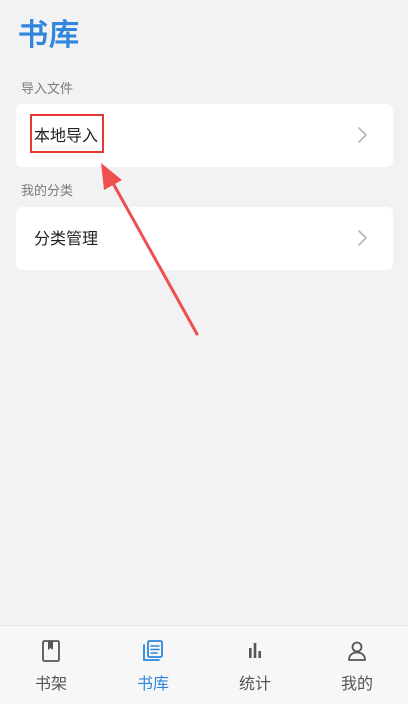 The height and width of the screenshot is (704, 408). What do you see at coordinates (254, 683) in the screenshot?
I see `tab-stats-label: 统计` at bounding box center [254, 683].